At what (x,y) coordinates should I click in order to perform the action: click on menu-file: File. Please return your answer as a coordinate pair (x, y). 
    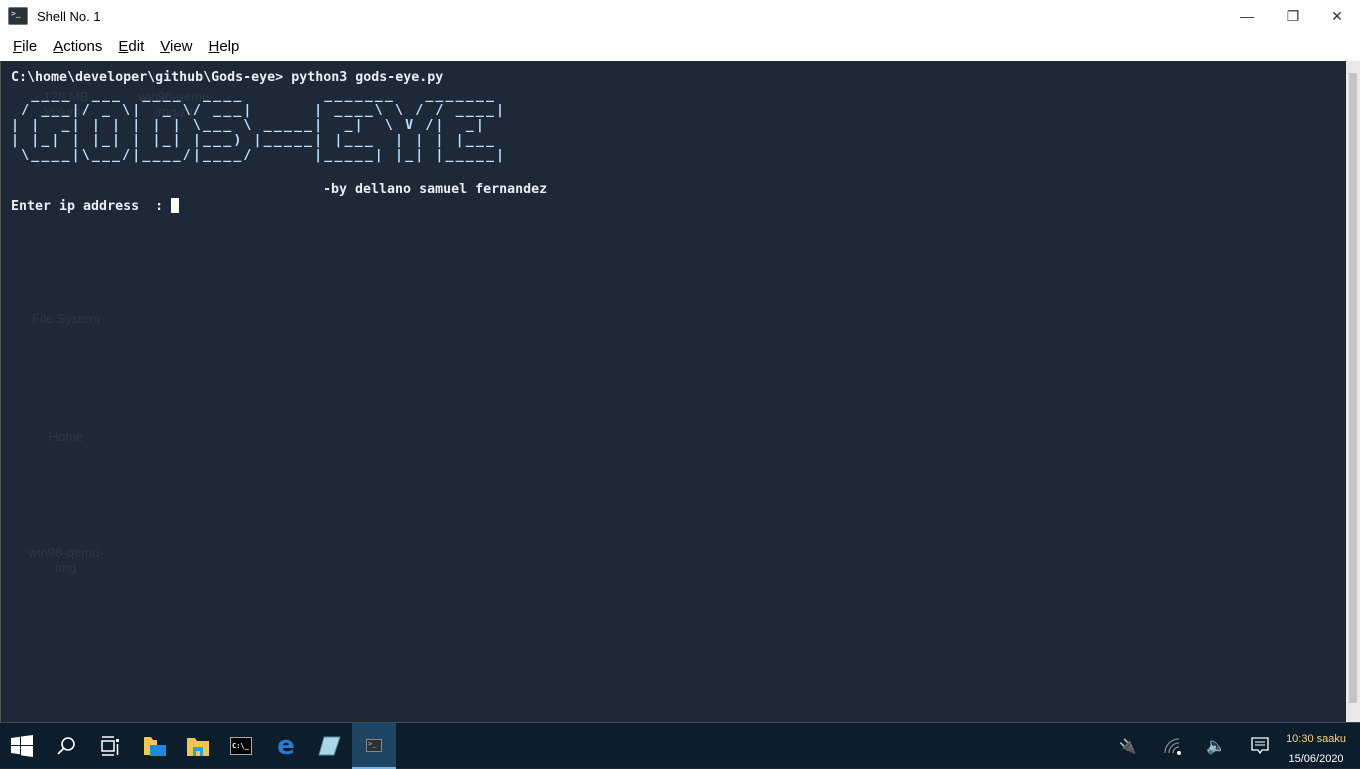
    Looking at the image, I should click on (25, 46).